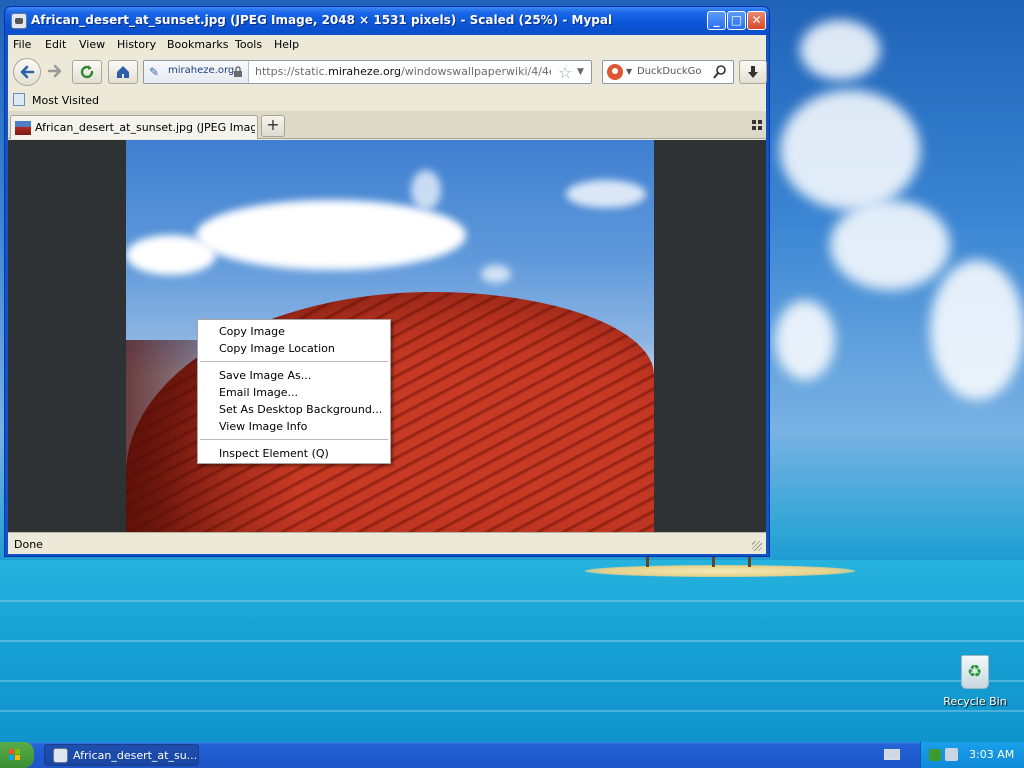 The image size is (1024, 768). I want to click on ctx-copy-image: Copy Image, so click(252, 331).